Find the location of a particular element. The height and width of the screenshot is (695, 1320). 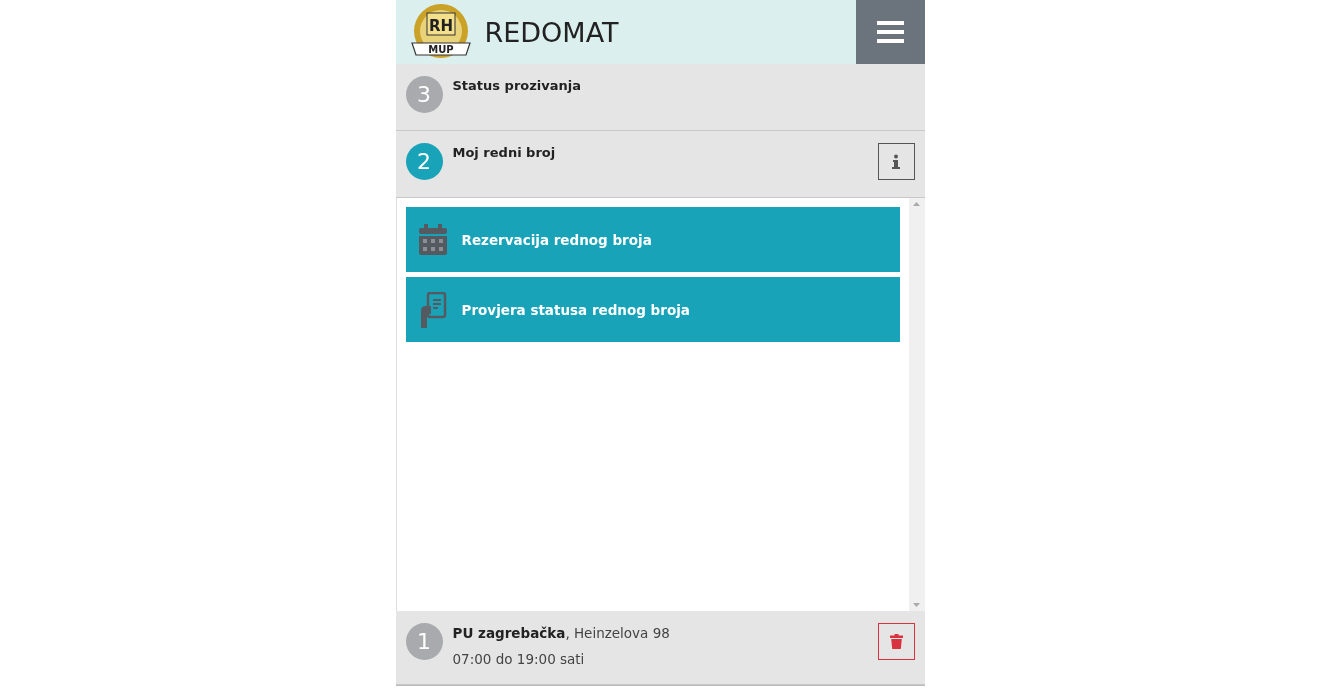

opening-hours: 07:00 do 19:00 sati is located at coordinates (519, 659).